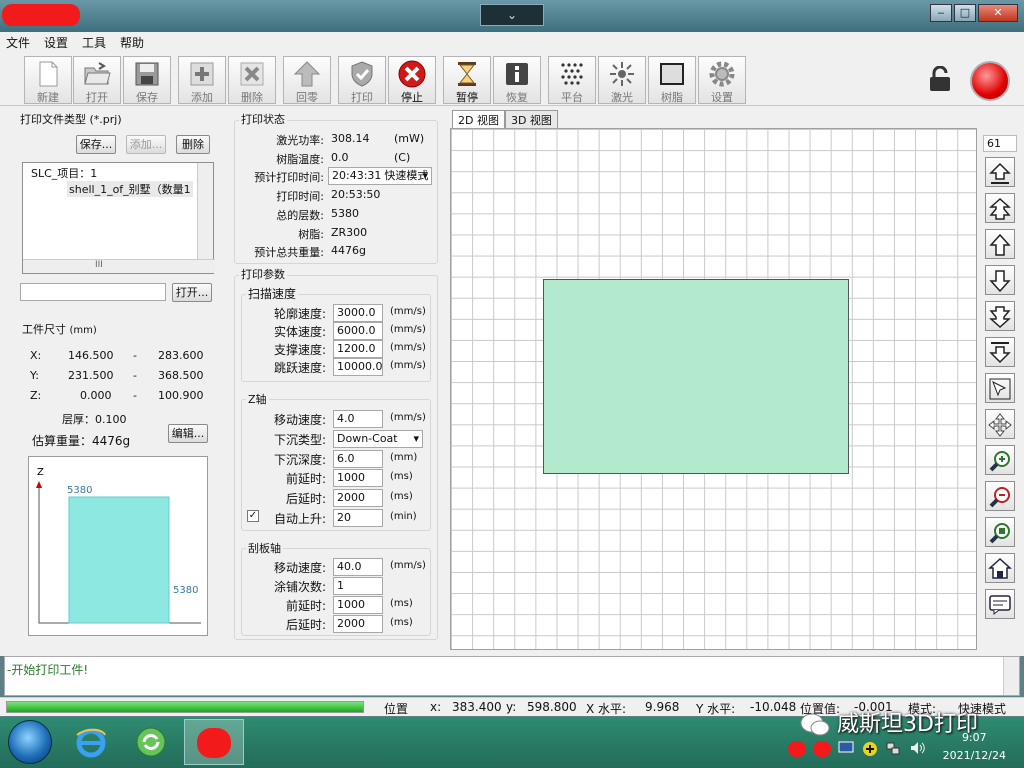 This screenshot has width=1024, height=768. What do you see at coordinates (91, 355) in the screenshot?
I see `x-min: 146.500` at bounding box center [91, 355].